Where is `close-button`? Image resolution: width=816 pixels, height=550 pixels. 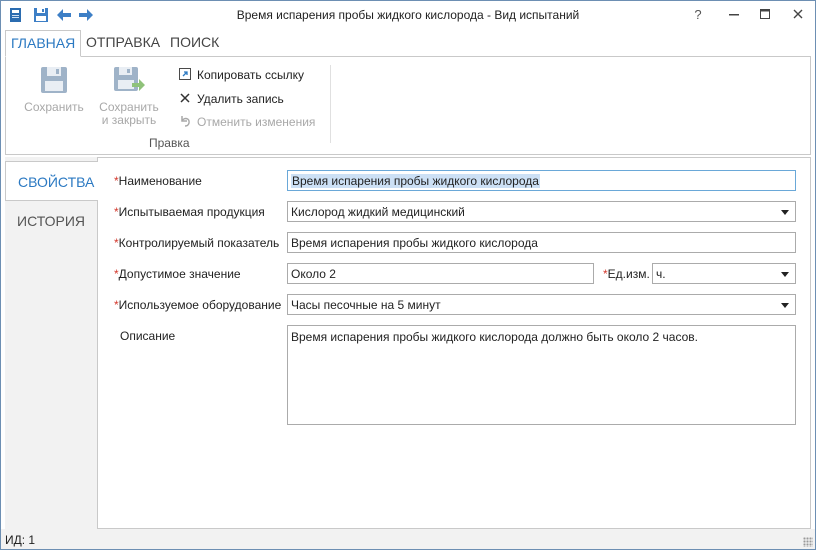
close-button is located at coordinates (798, 15).